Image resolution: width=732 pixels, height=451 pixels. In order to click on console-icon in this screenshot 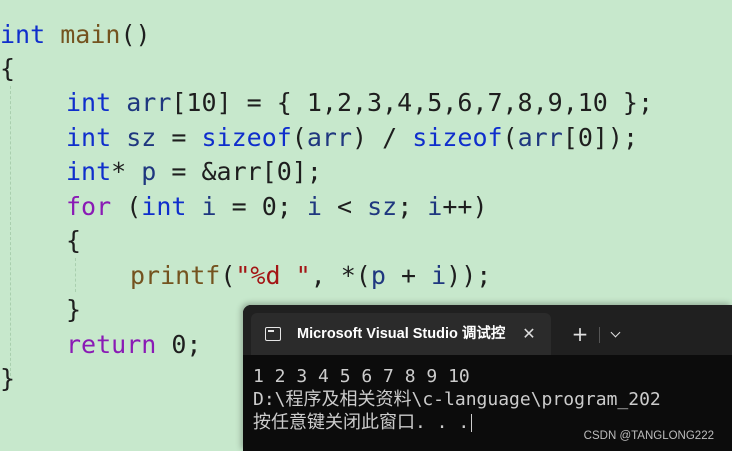, I will do `click(273, 334)`.